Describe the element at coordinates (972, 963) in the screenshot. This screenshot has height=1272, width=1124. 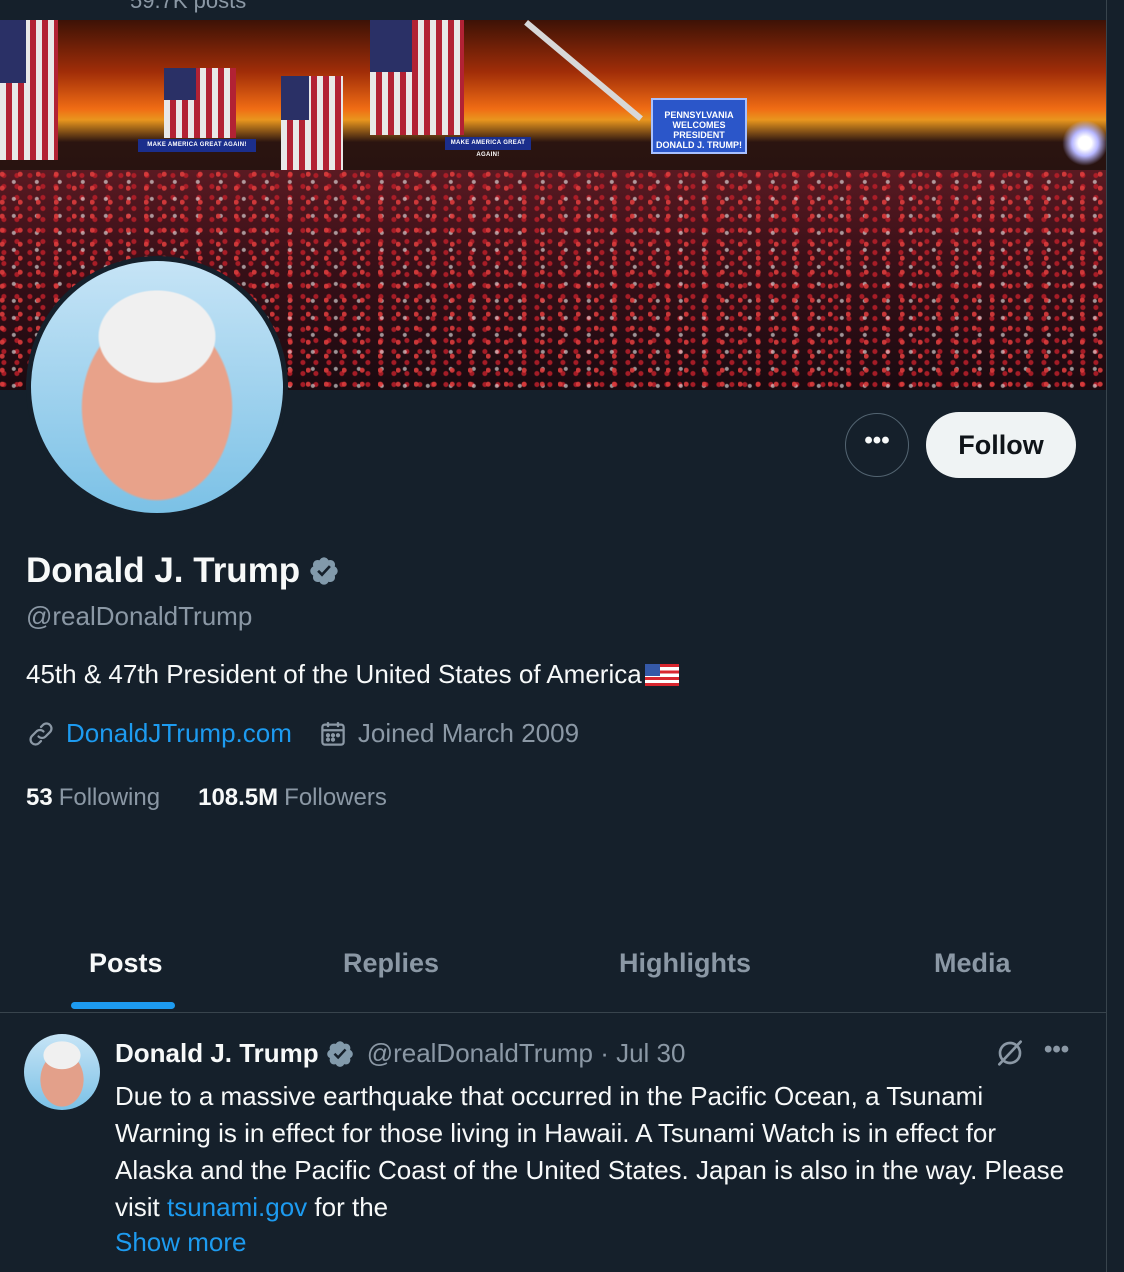
I see `tab-media: Media` at that location.